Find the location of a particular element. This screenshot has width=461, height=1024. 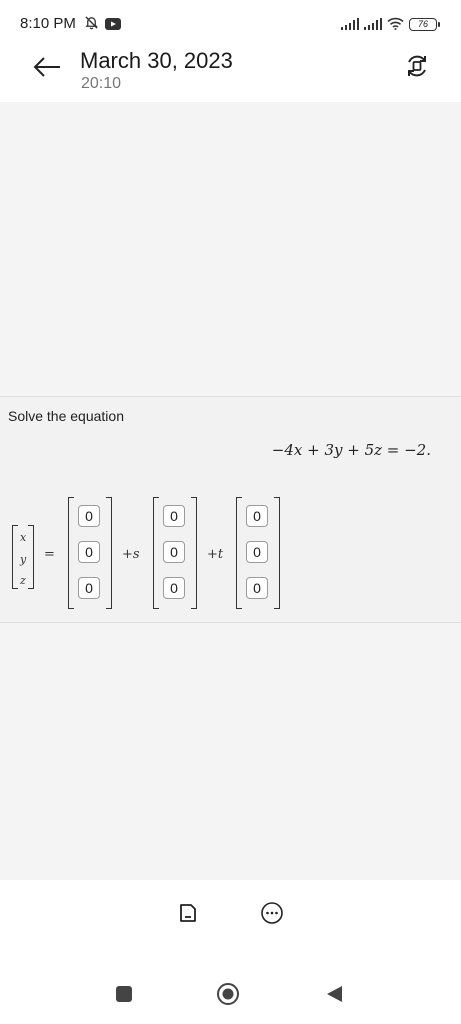

answer-input-c2: 0 is located at coordinates (89, 552).